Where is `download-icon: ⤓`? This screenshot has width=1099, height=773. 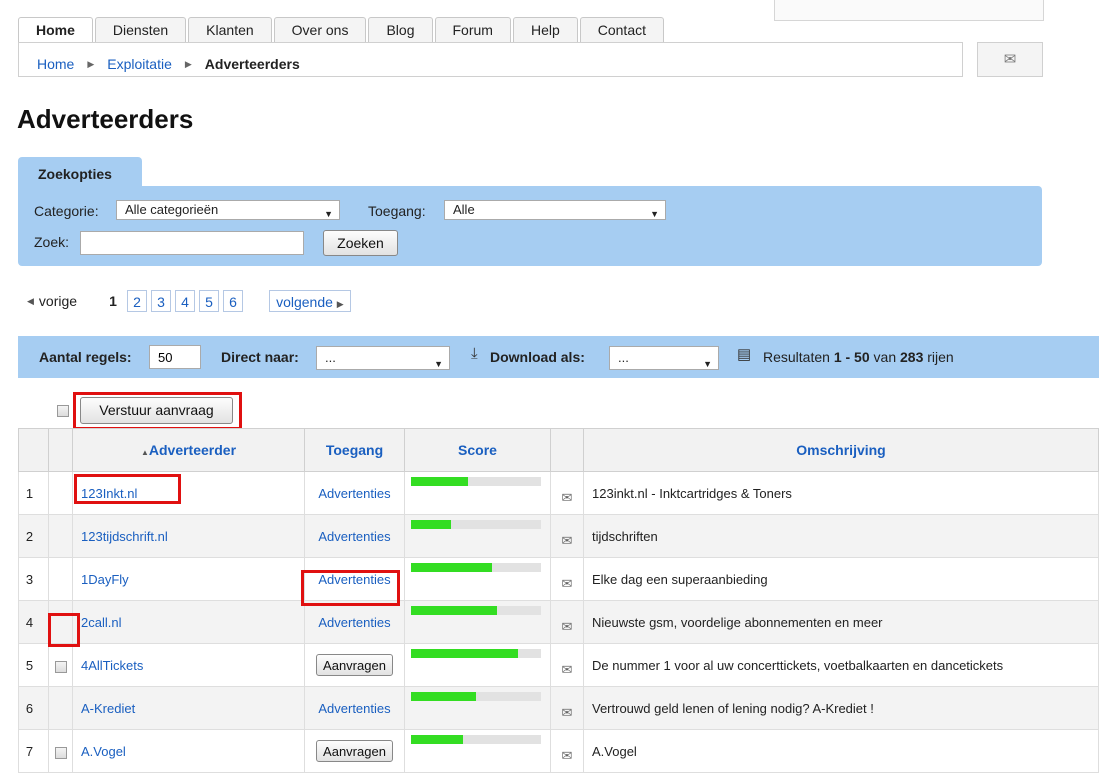
download-icon: ⤓ is located at coordinates (474, 353).